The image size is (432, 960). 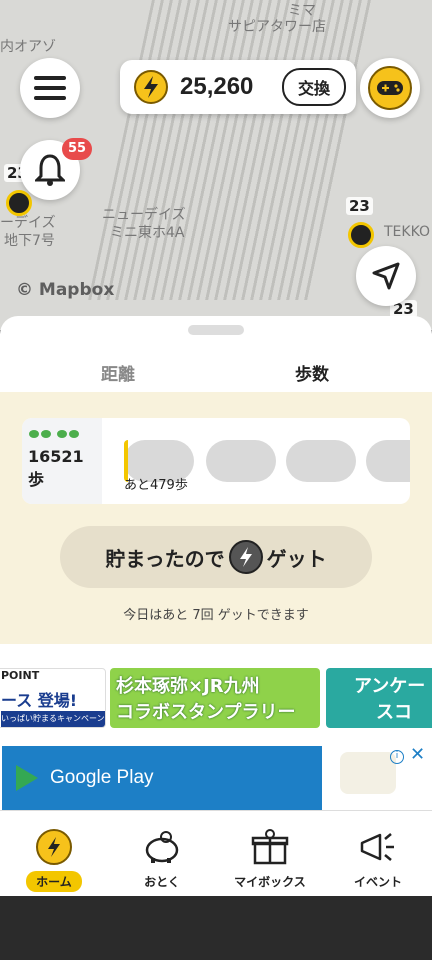 I want to click on campaign-banner: POINT ース 登場! いっぱい貯まるキャンペーン, so click(x=53, y=698).